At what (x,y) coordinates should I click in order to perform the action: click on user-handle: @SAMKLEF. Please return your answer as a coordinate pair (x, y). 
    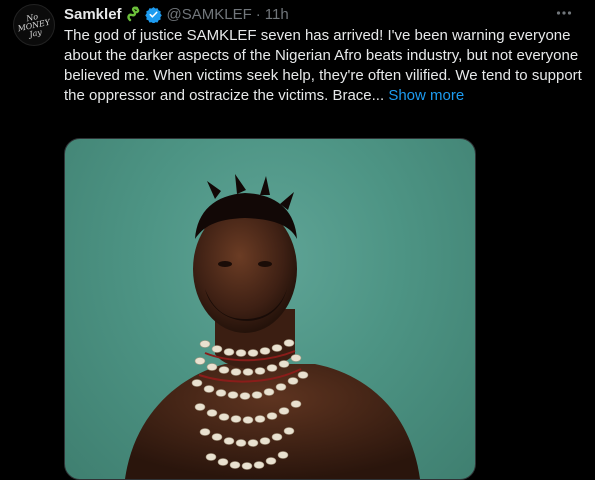
    Looking at the image, I should click on (209, 14).